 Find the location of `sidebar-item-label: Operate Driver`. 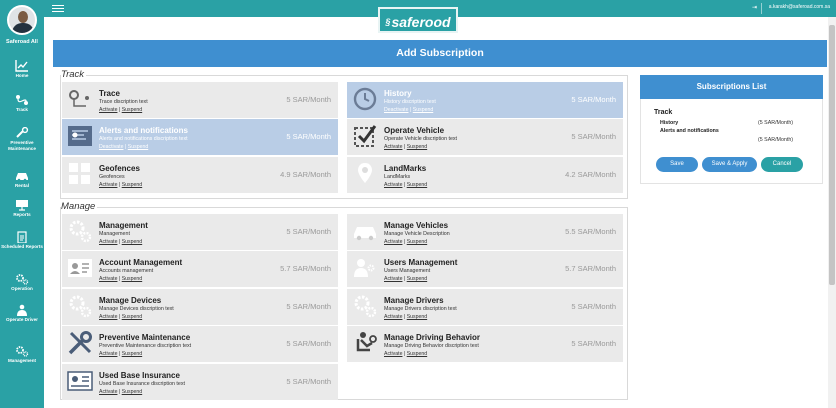

sidebar-item-label: Operate Driver is located at coordinates (22, 319).